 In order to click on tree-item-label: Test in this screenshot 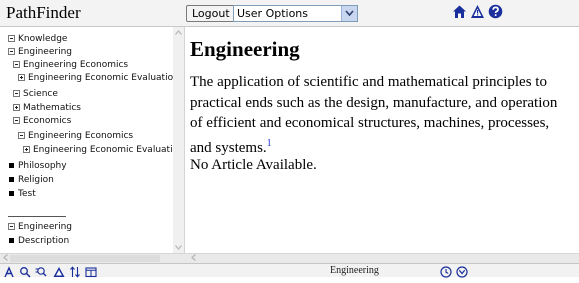, I will do `click(27, 194)`.